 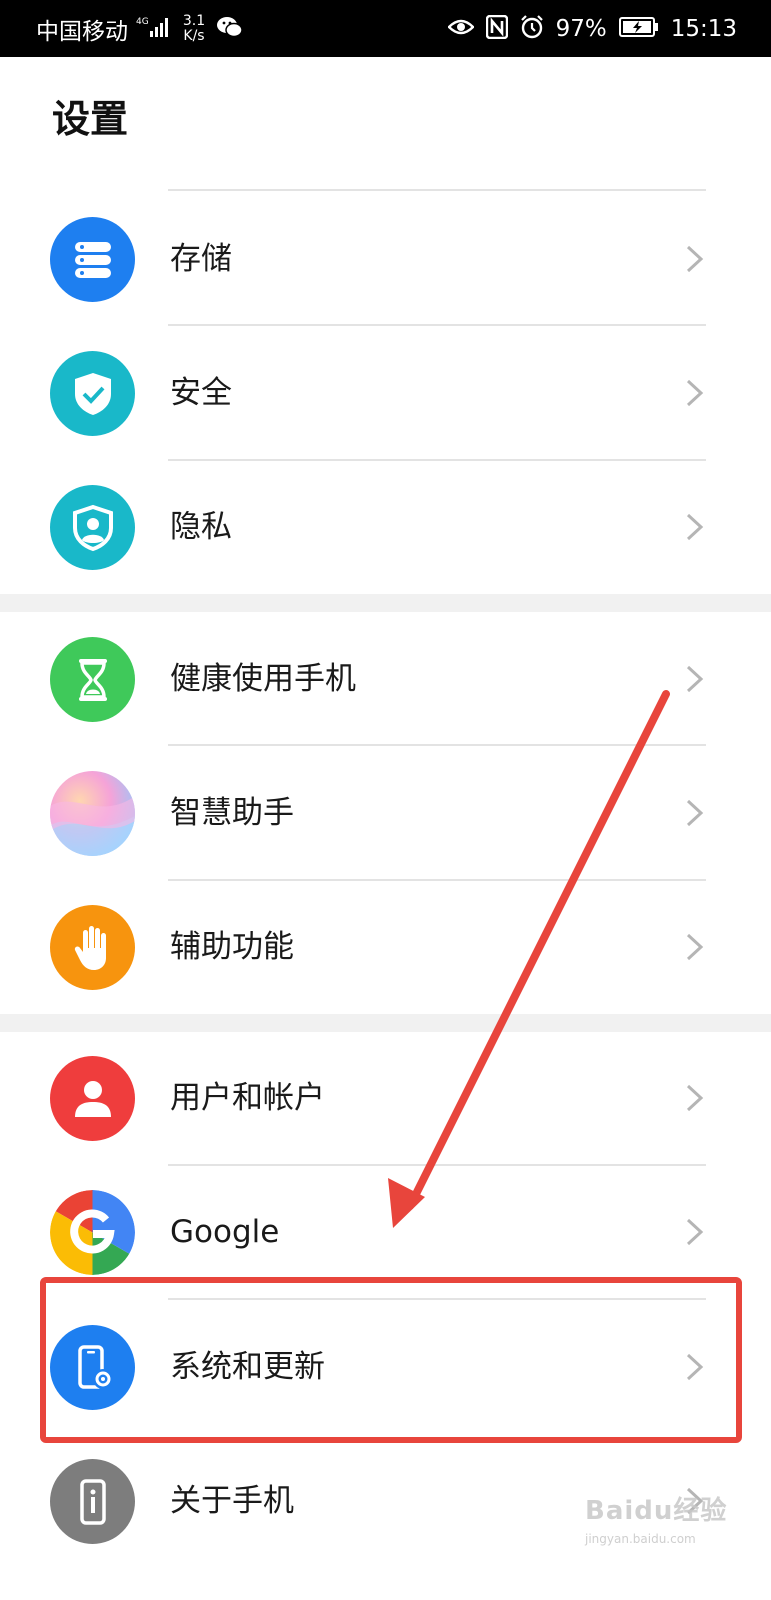 I want to click on alarm-icon, so click(x=532, y=28).